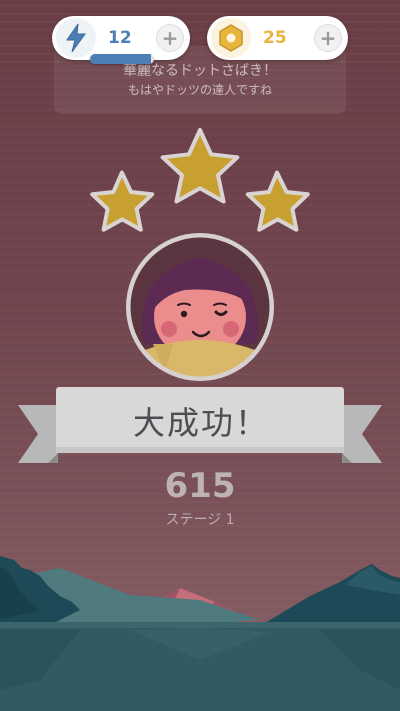 The width and height of the screenshot is (400, 711). I want to click on character-avatar, so click(200, 307).